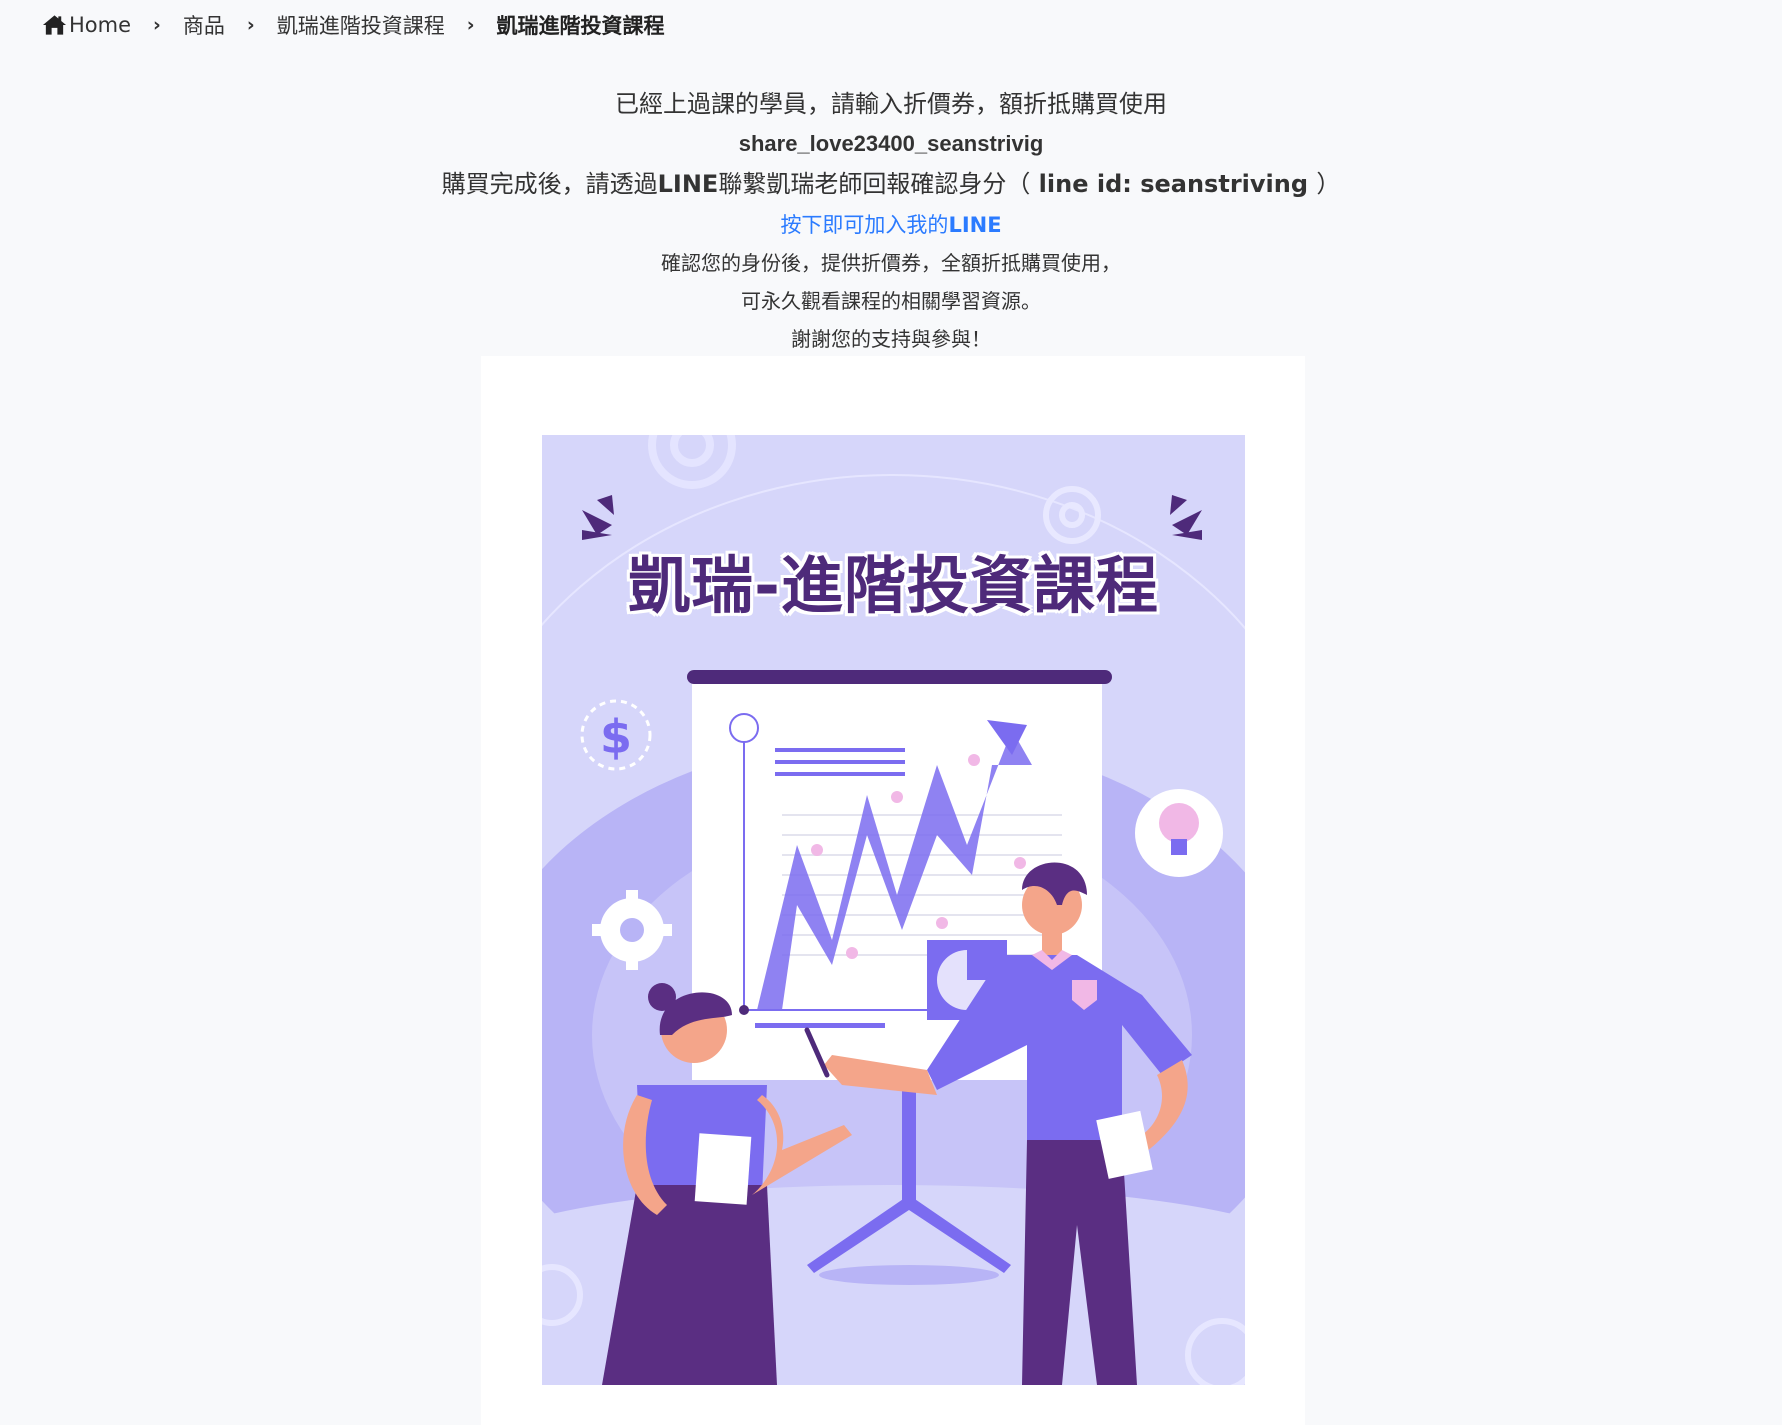 The width and height of the screenshot is (1782, 1425). What do you see at coordinates (891, 301) in the screenshot?
I see `notice-line-access: 可永久觀看課程的相關學習資源。` at bounding box center [891, 301].